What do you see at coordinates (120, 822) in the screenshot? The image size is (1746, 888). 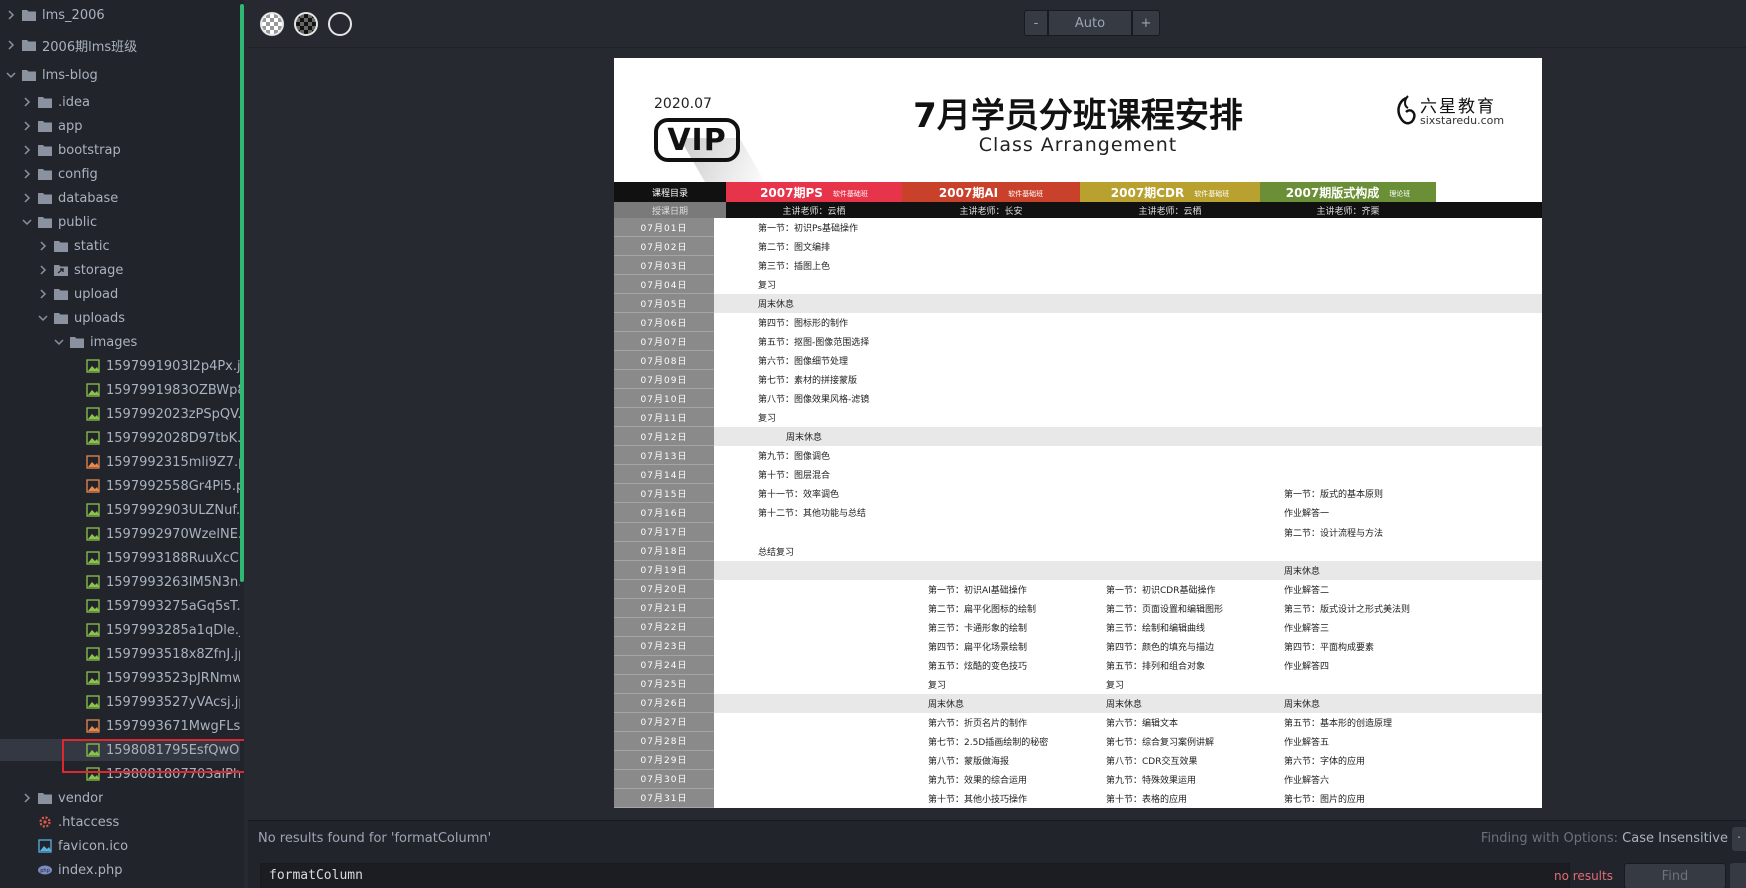 I see `tree-file-item: .htaccess` at bounding box center [120, 822].